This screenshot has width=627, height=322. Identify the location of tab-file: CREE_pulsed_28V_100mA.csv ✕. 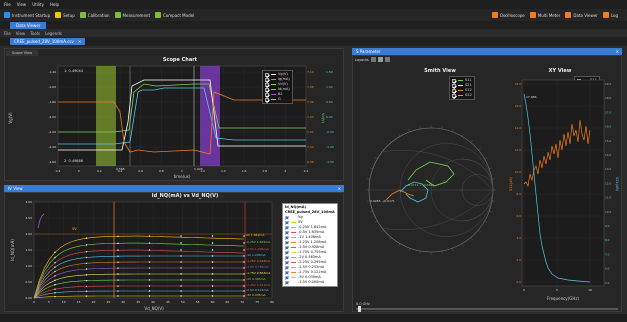
(48, 41).